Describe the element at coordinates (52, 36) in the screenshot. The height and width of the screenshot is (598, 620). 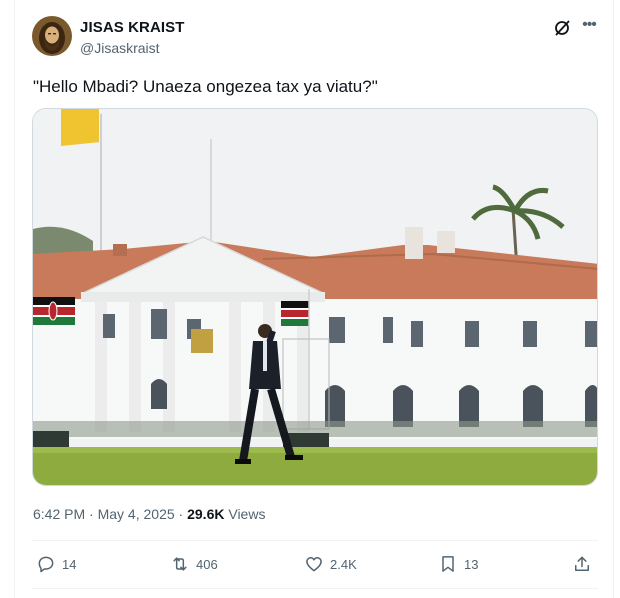
I see `avatar` at that location.